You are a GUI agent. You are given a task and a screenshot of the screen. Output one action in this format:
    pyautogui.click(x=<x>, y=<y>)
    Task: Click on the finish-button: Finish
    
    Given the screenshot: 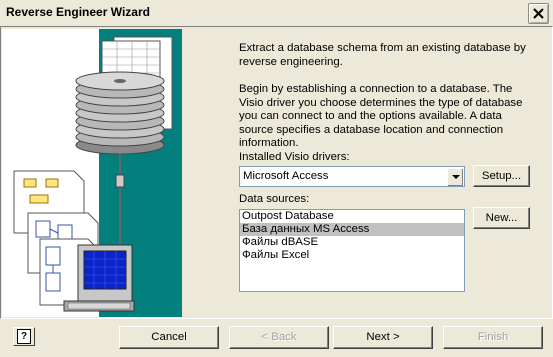 What is the action you would take?
    pyautogui.click(x=493, y=337)
    